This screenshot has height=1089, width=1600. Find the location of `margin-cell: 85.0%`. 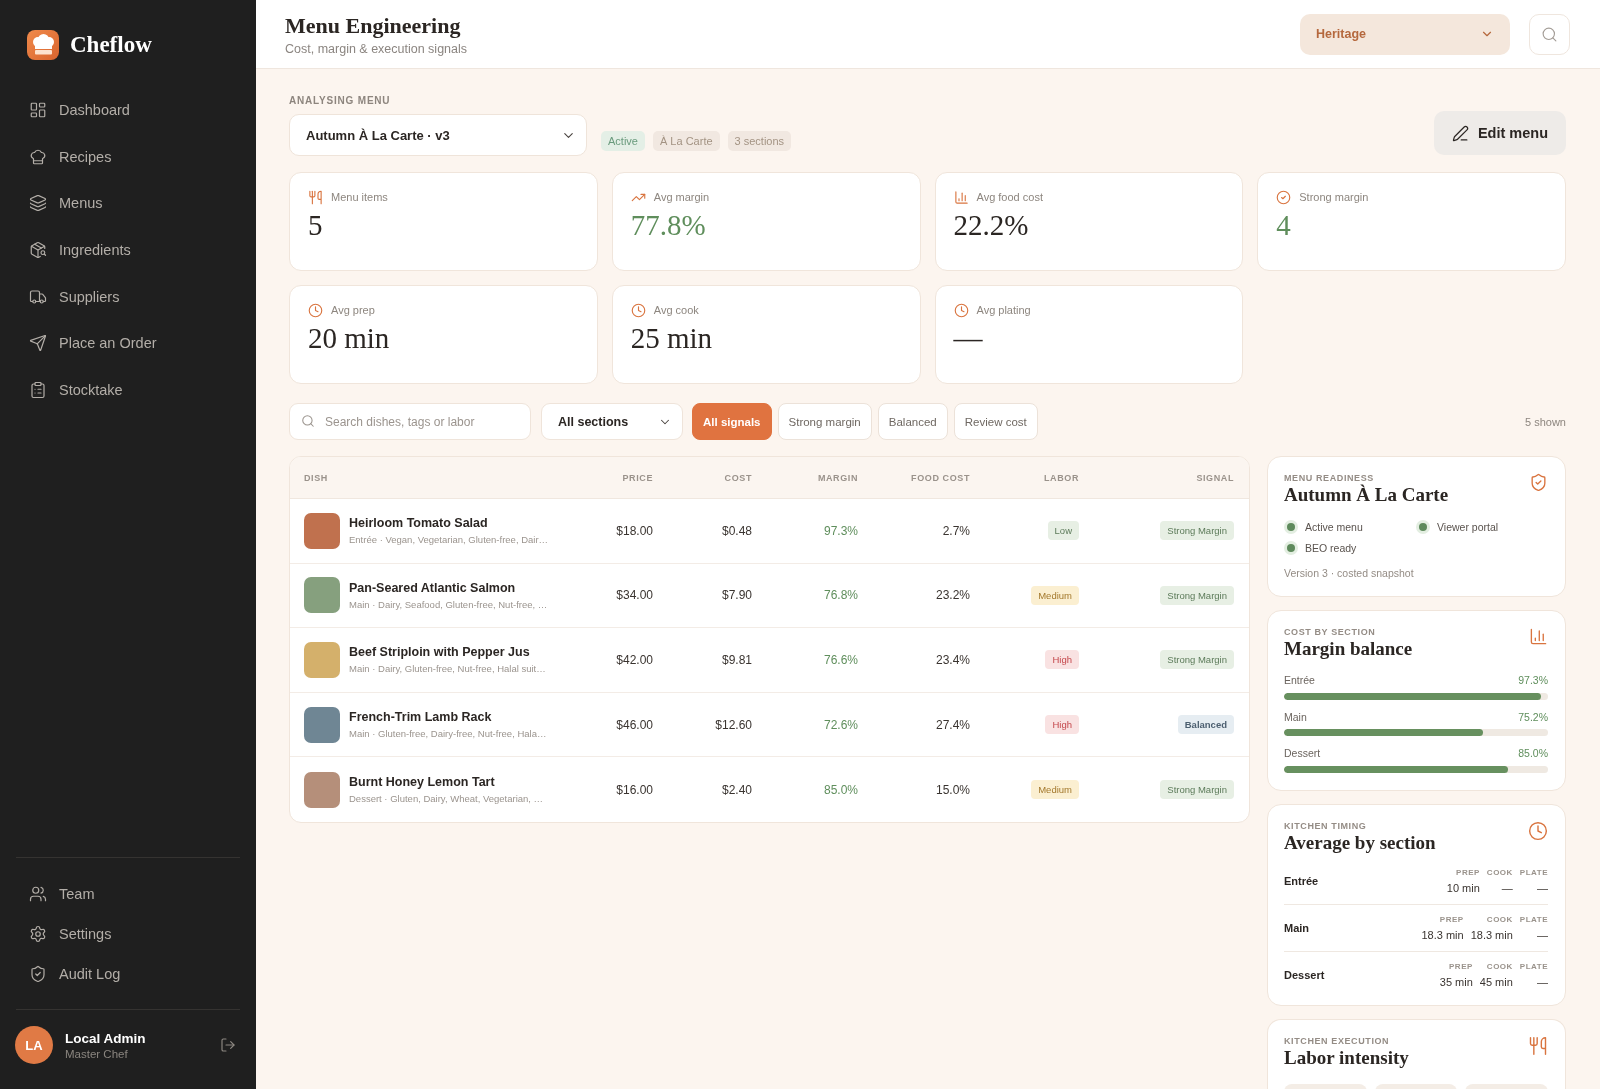

margin-cell: 85.0% is located at coordinates (840, 789).